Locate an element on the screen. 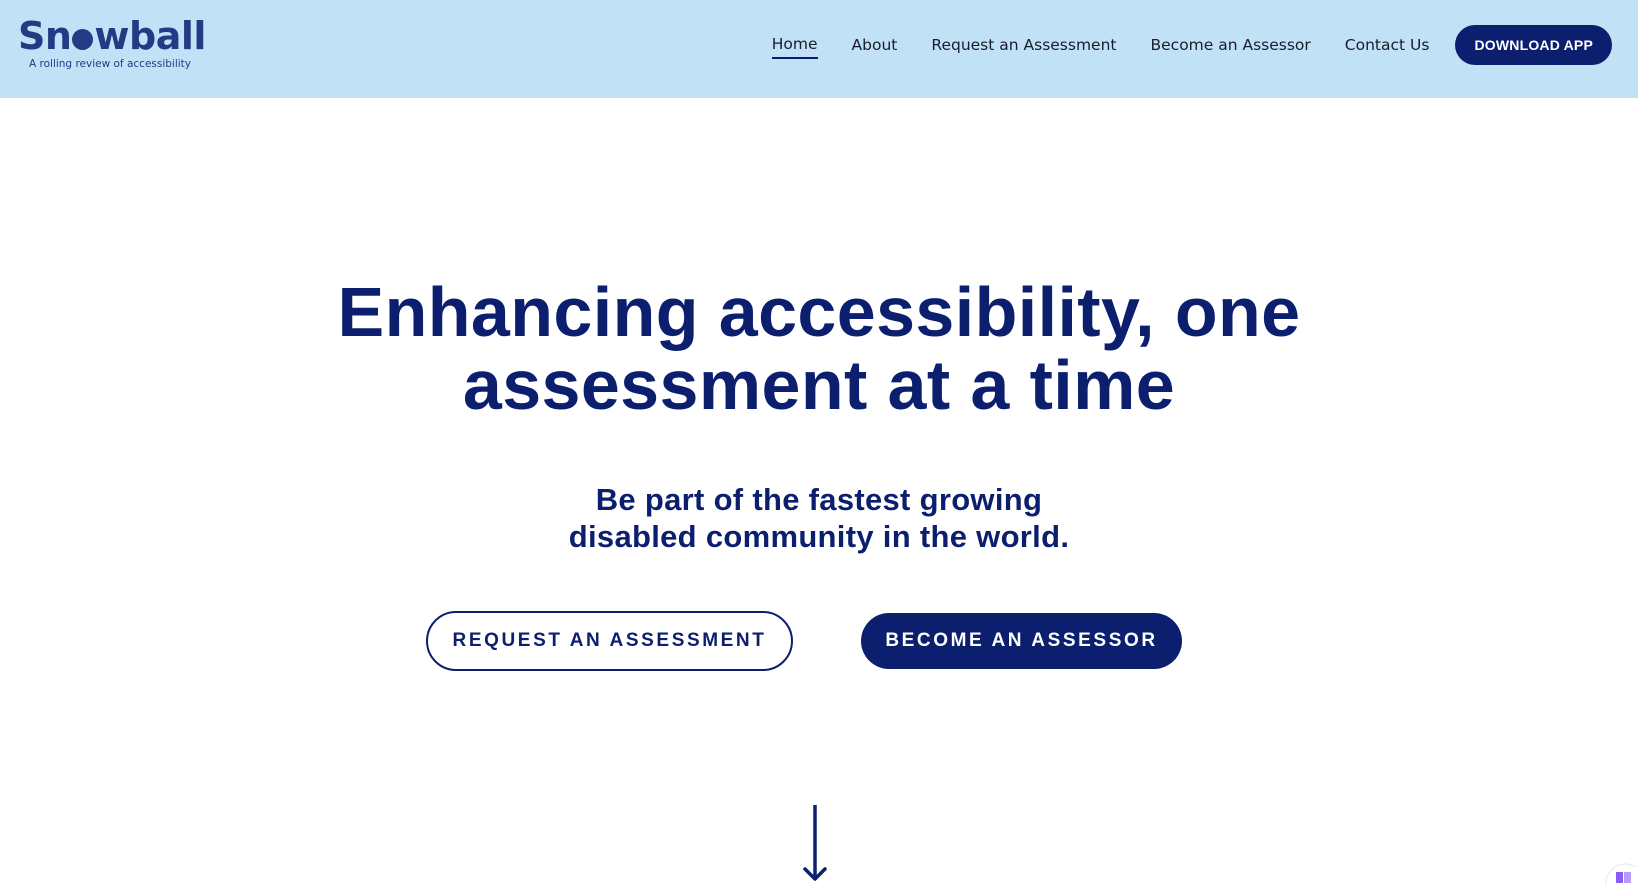 This screenshot has height=884, width=1638. nav-contact-us: Contact Us is located at coordinates (1387, 45).